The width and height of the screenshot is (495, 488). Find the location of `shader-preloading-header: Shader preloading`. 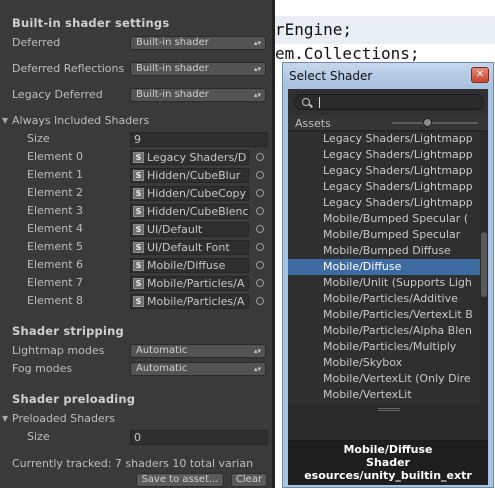

shader-preloading-header: Shader preloading is located at coordinates (74, 399).